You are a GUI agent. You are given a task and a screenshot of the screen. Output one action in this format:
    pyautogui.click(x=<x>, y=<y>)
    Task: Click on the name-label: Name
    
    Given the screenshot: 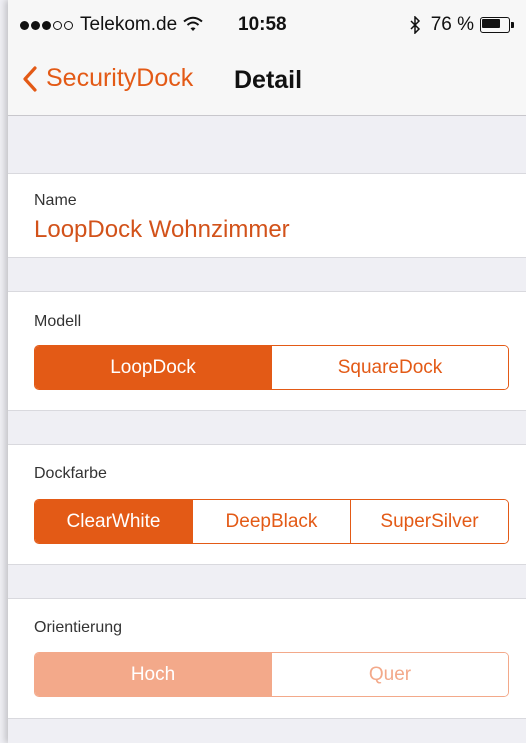 What is the action you would take?
    pyautogui.click(x=55, y=200)
    